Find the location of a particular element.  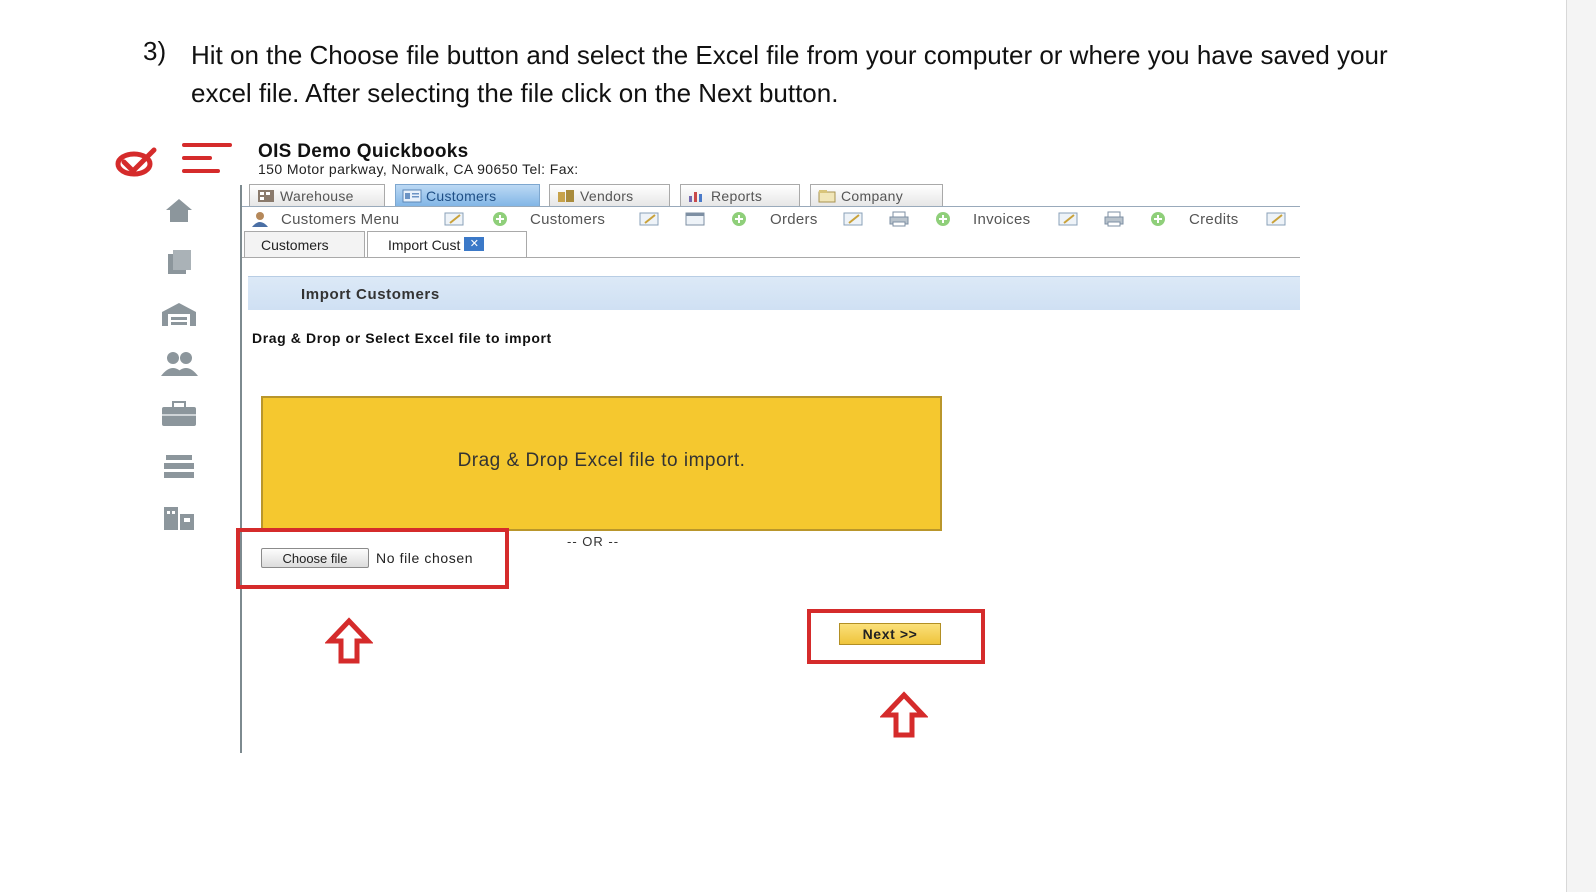

drawer-icon is located at coordinates (179, 466).